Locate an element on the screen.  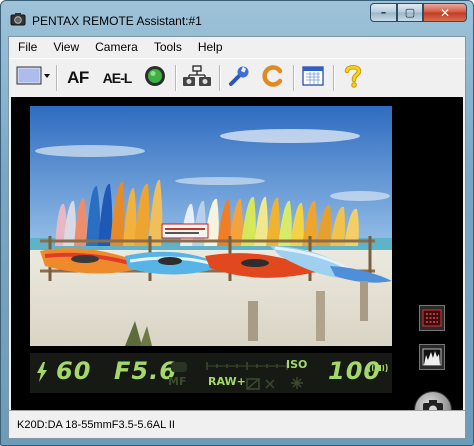
flash-icon is located at coordinates (42, 374).